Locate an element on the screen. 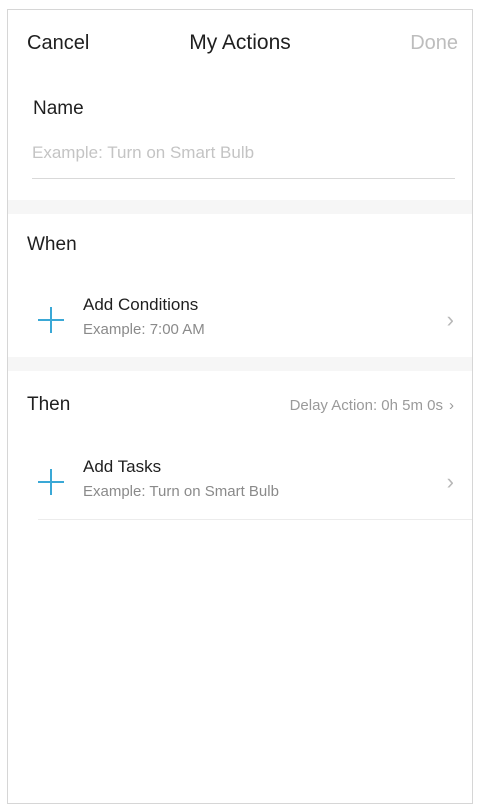  add-tasks-title: Add Tasks is located at coordinates (122, 466).